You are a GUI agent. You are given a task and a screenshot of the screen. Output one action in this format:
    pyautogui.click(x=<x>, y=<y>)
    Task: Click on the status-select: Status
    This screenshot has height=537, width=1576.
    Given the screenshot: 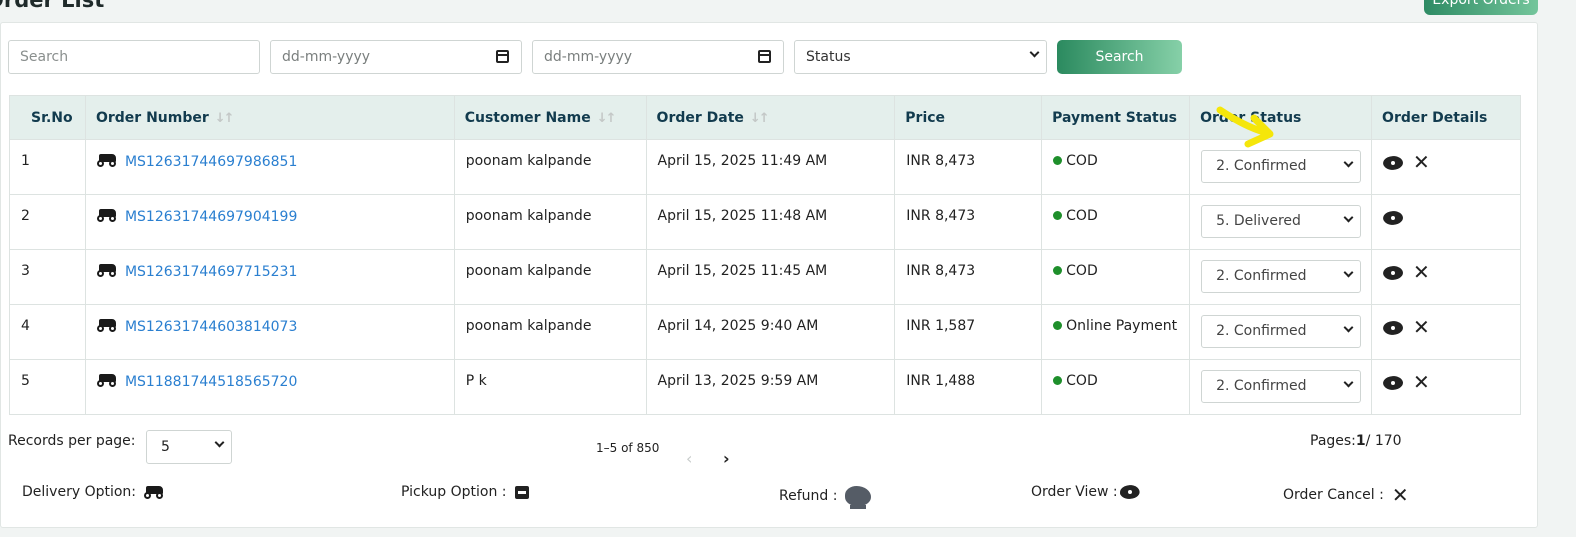 What is the action you would take?
    pyautogui.click(x=920, y=57)
    